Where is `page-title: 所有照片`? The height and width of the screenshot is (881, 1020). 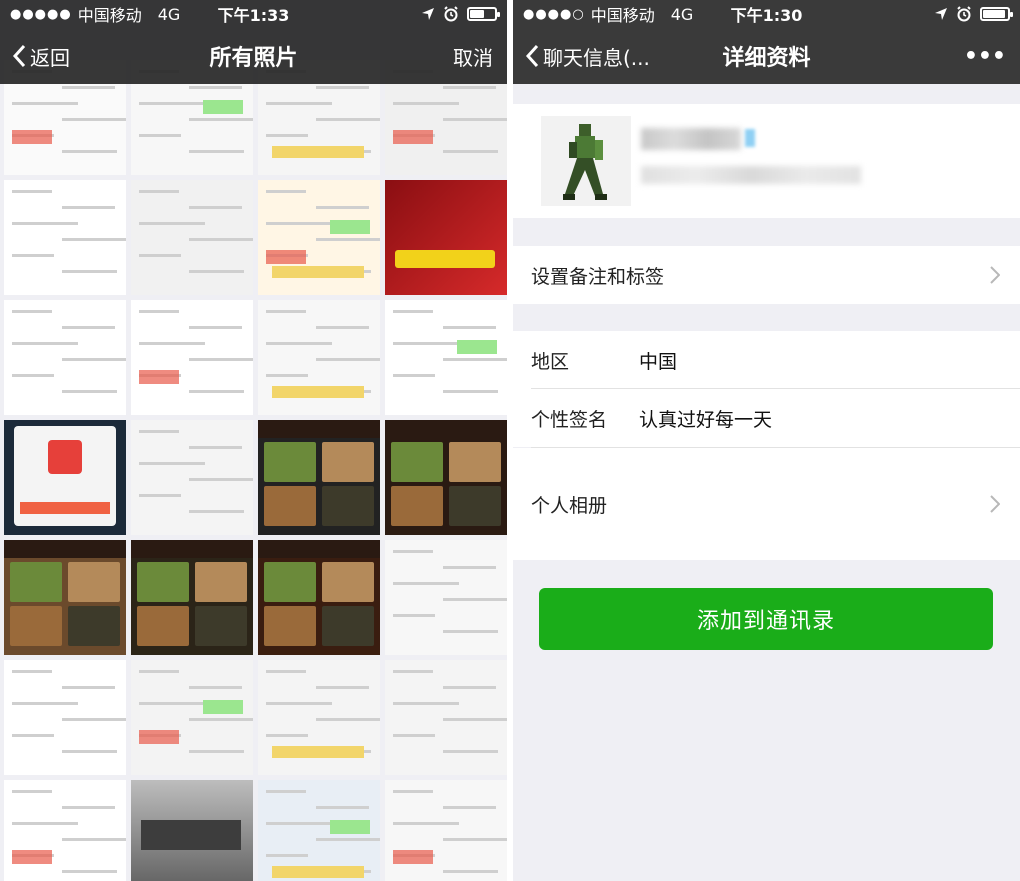 page-title: 所有照片 is located at coordinates (253, 58).